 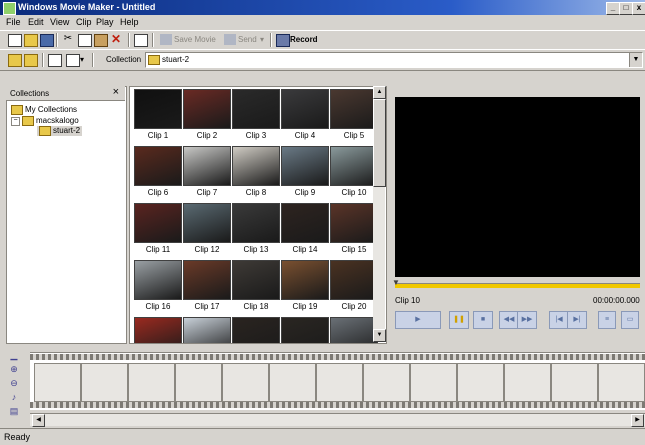 I want to click on delete-icon: ✕, so click(x=116, y=39).